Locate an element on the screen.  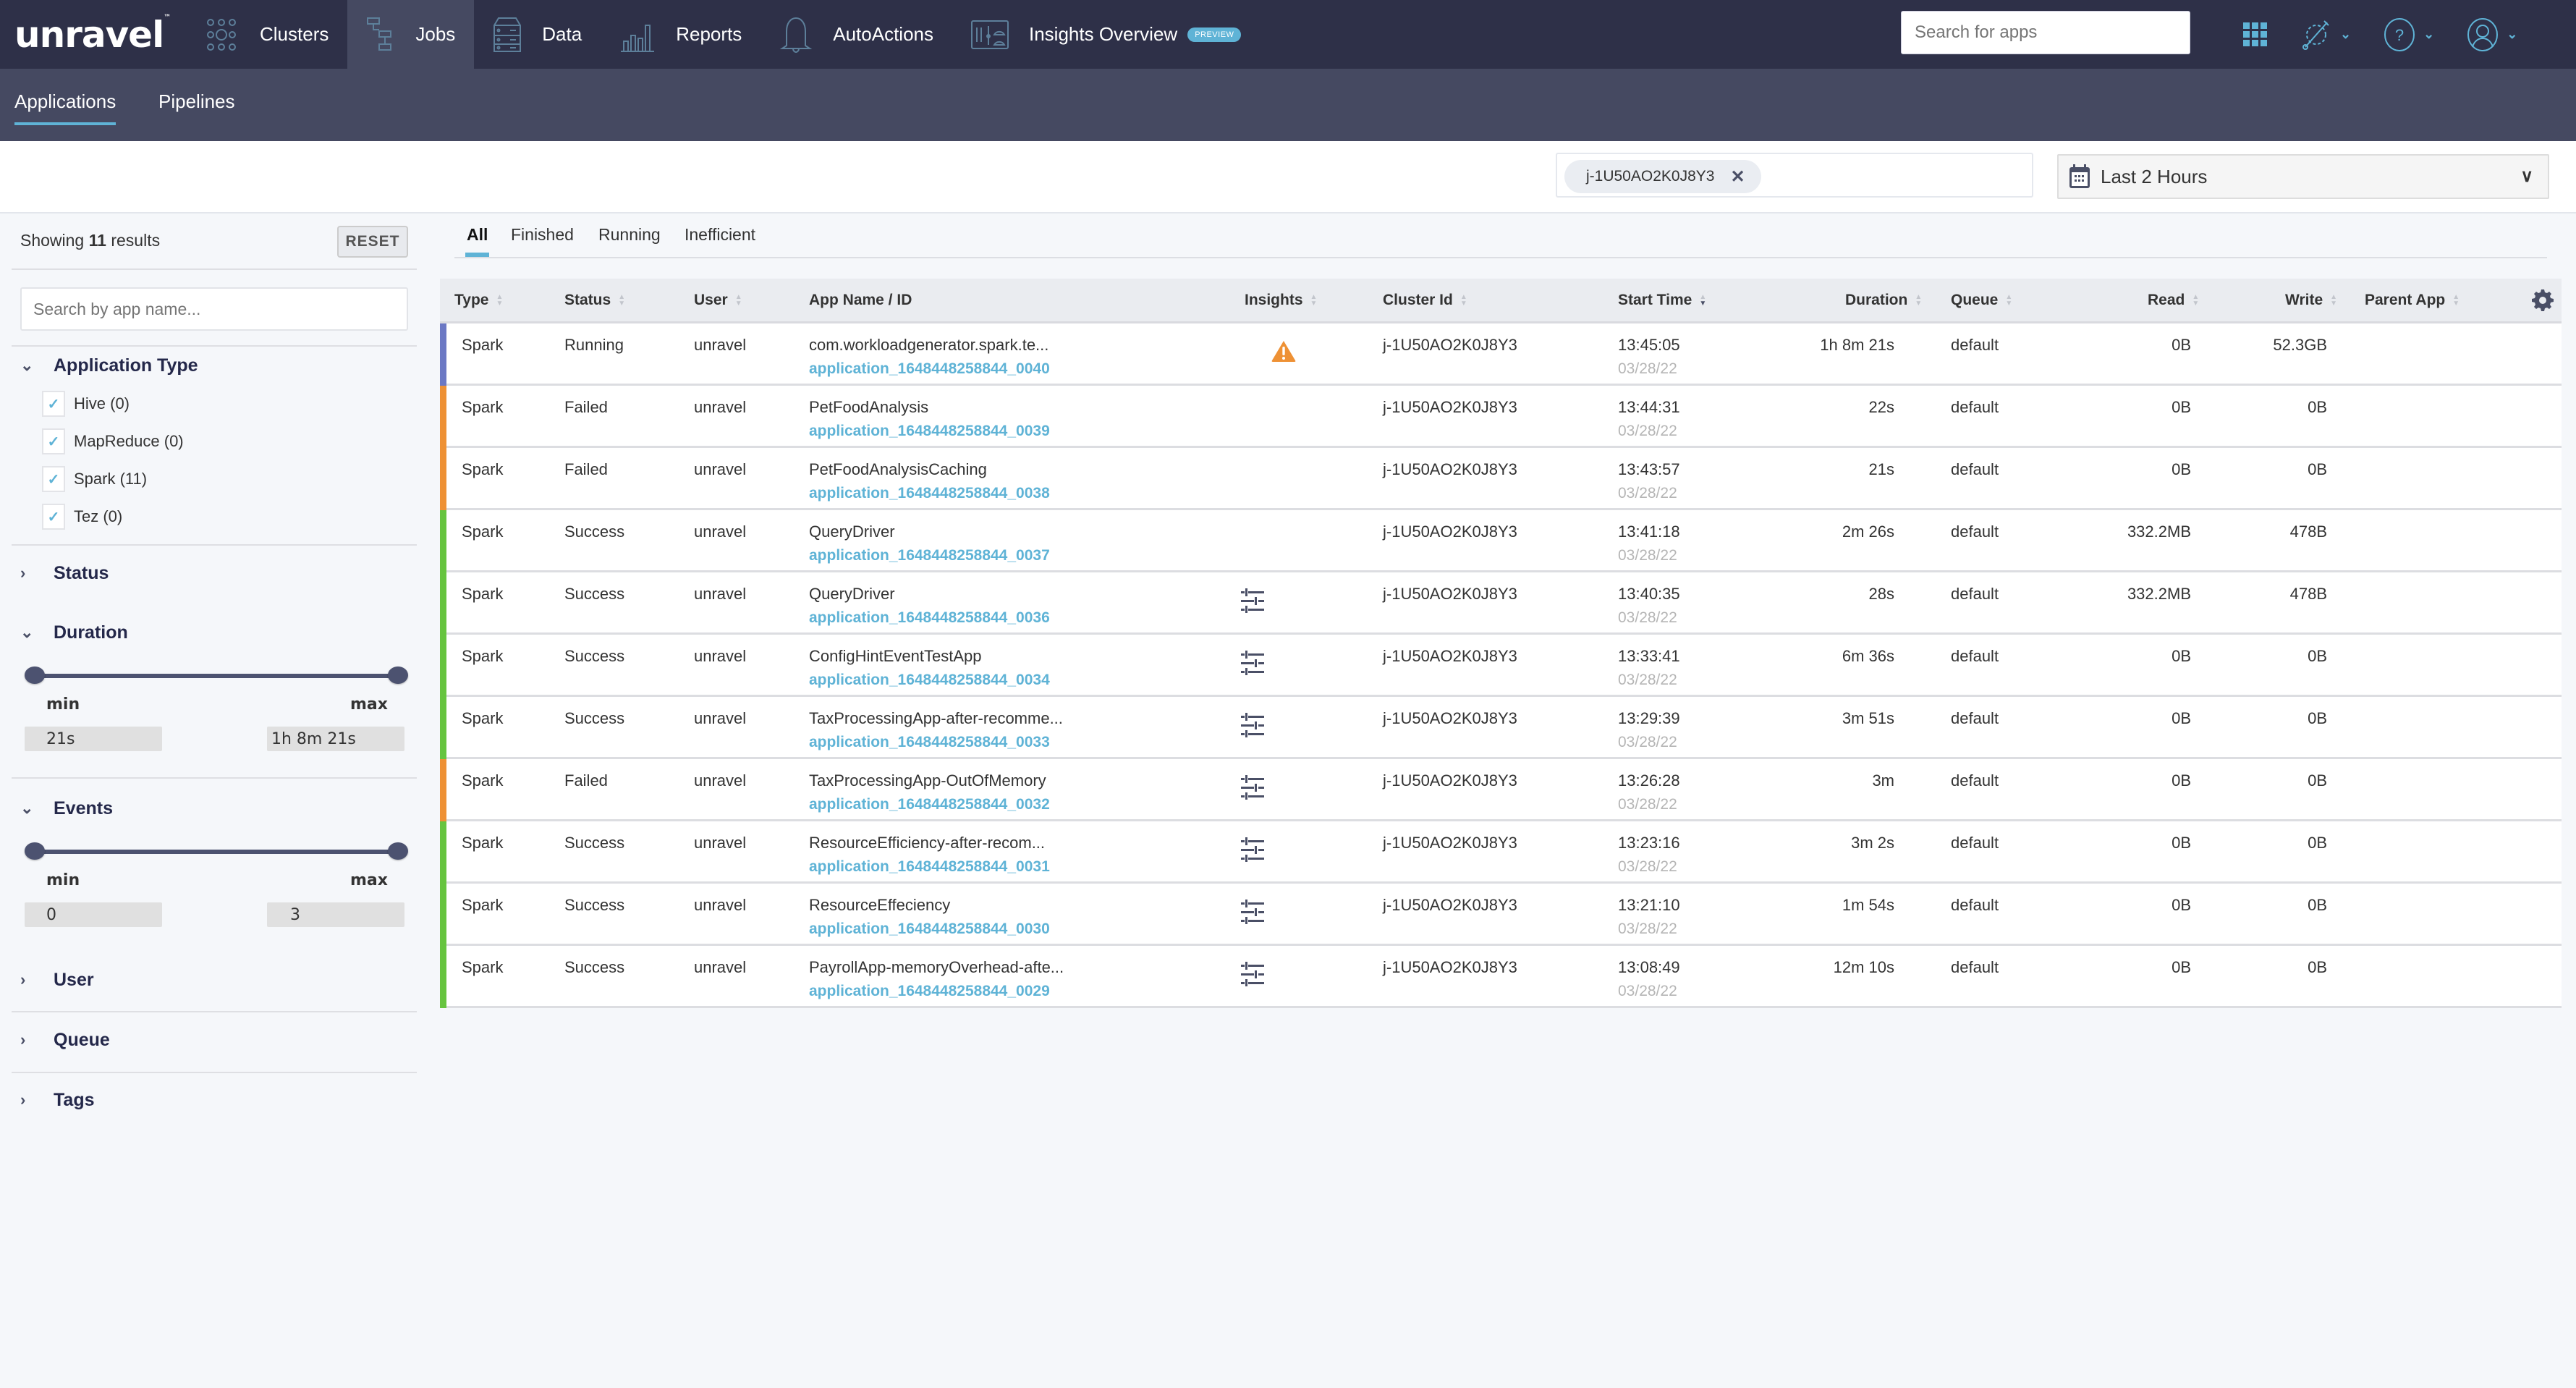
check-icon: ✓ is located at coordinates (53, 479).